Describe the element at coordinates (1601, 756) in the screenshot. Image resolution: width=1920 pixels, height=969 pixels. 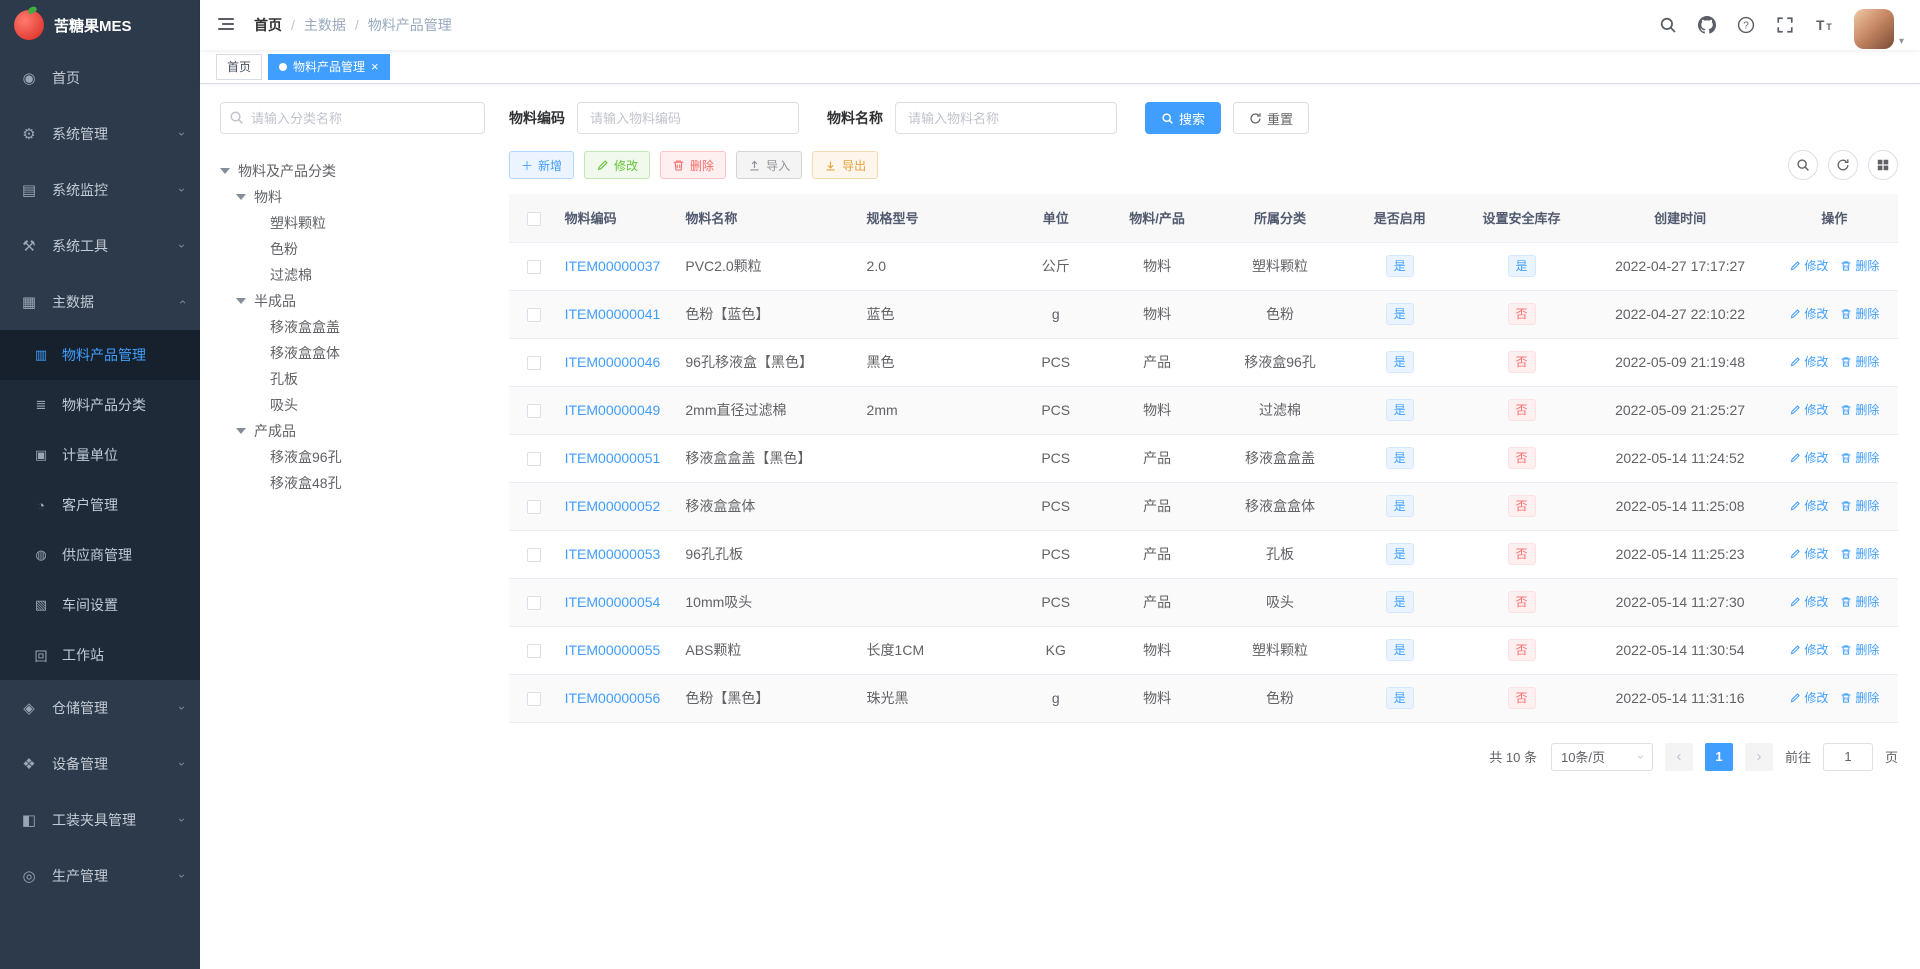
I see `page-size-select: 10条/页 ›` at that location.